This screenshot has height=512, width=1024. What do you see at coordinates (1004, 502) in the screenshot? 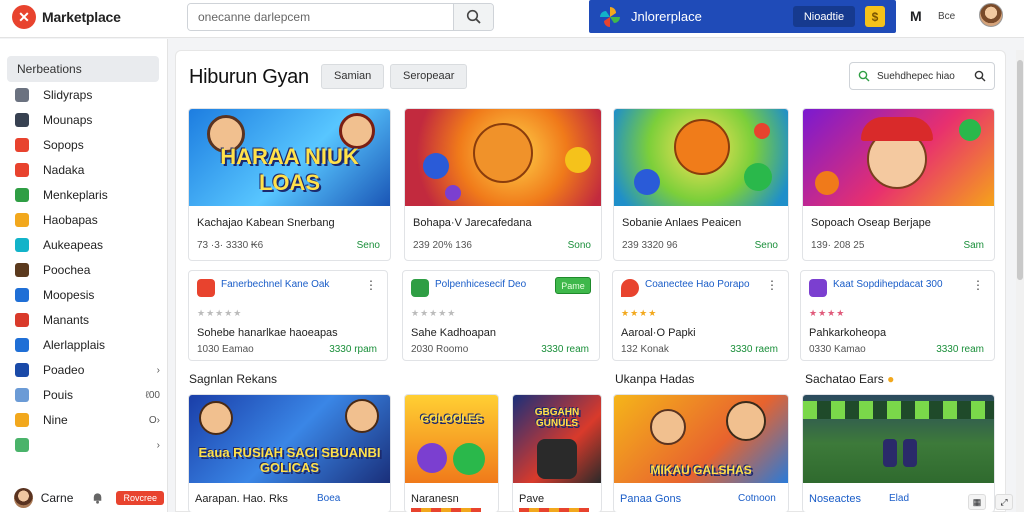
I see `expand-icon: ⤢` at bounding box center [1004, 502].